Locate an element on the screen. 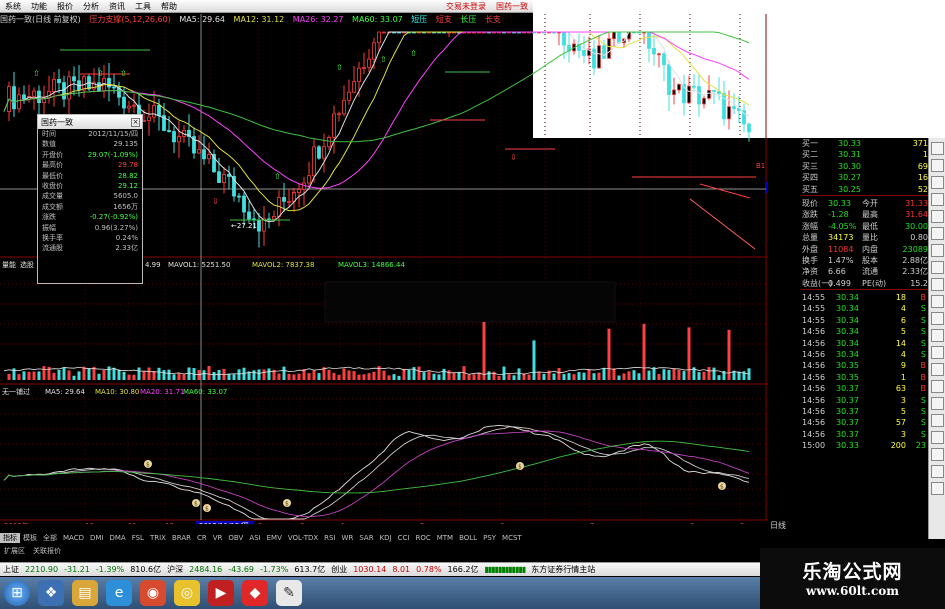 The image size is (945, 609). tab-cci: CCI is located at coordinates (404, 538).